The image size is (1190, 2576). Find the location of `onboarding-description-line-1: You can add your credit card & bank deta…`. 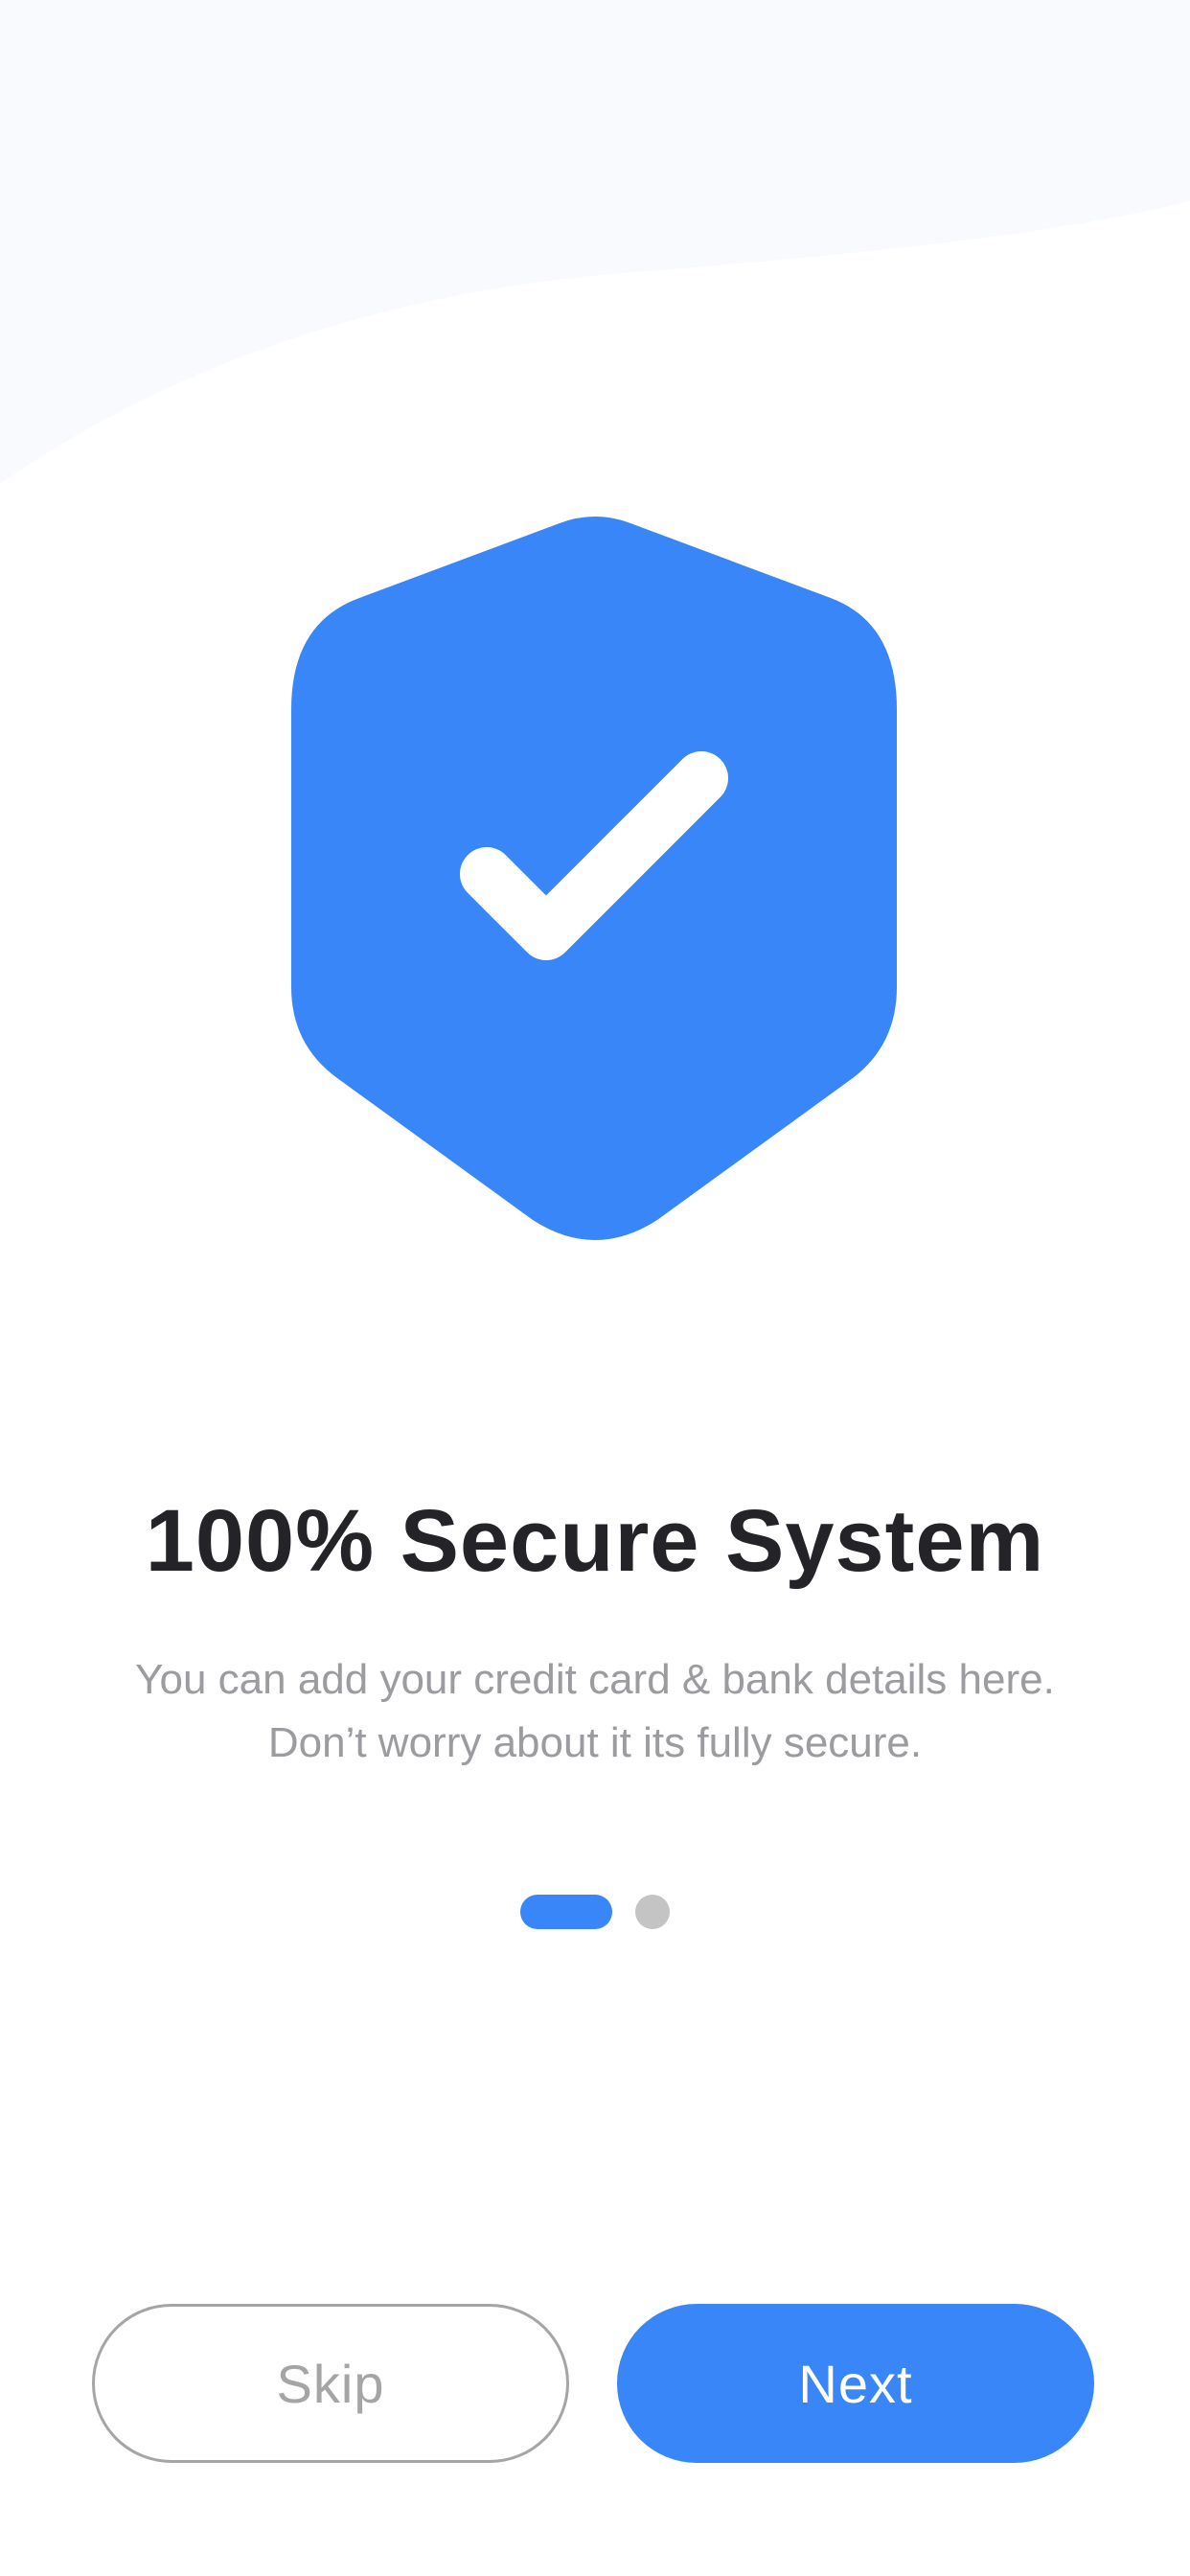

onboarding-description-line-1: You can add your credit card & bank deta… is located at coordinates (595, 1679).